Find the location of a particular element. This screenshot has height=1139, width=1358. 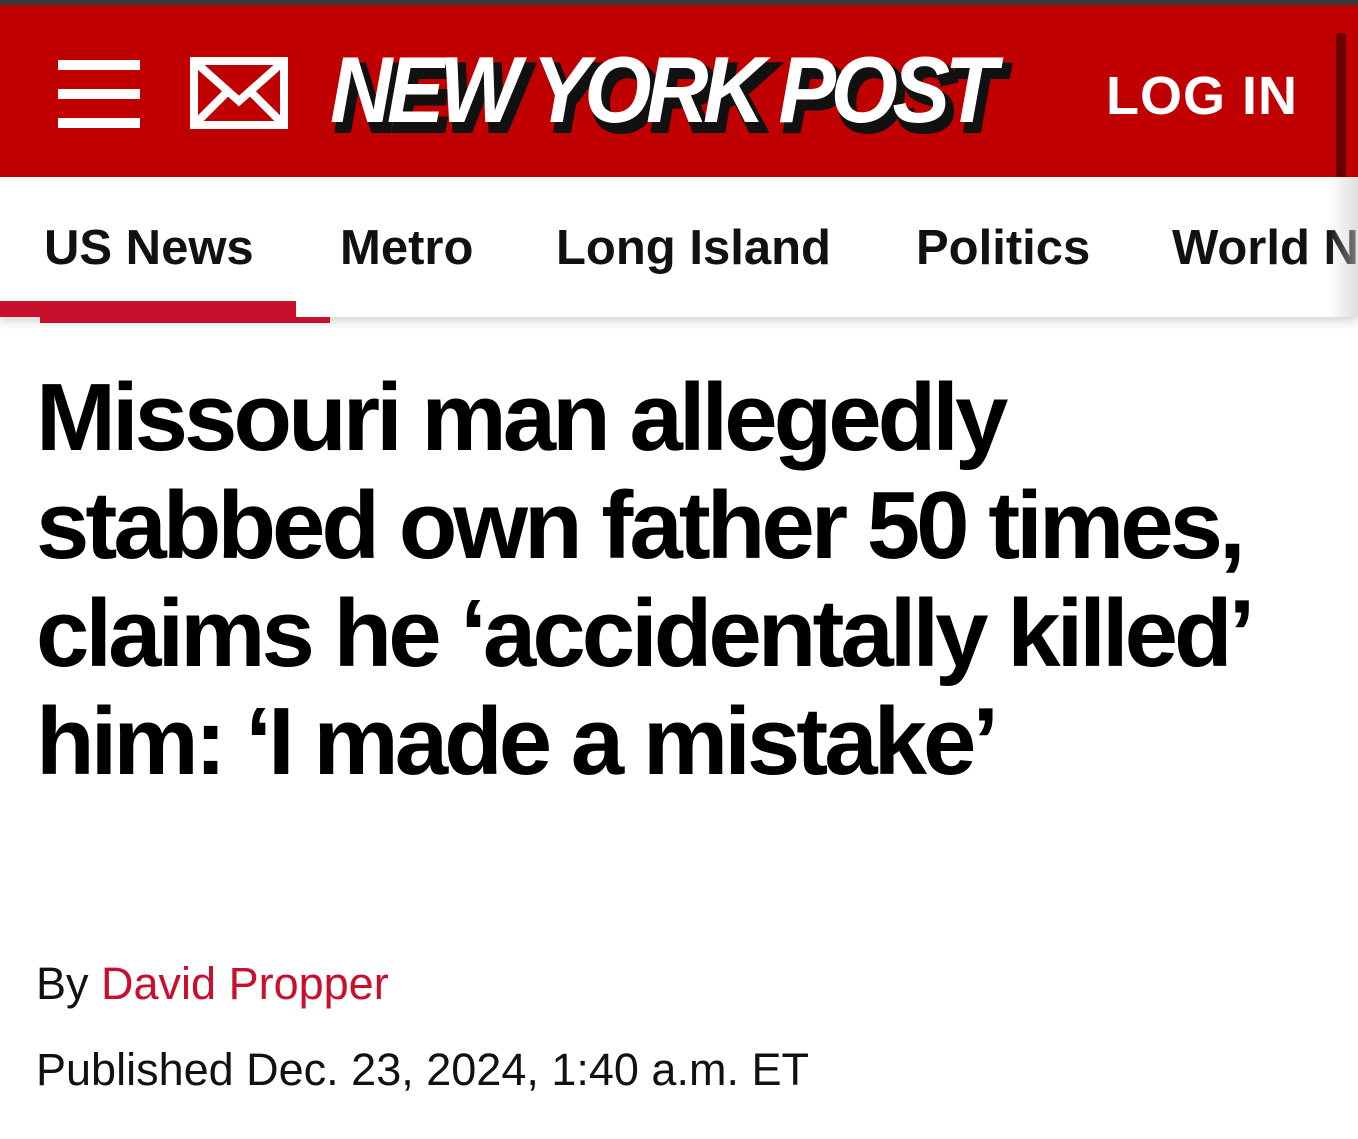

login-button: LOG IN is located at coordinates (1202, 96).